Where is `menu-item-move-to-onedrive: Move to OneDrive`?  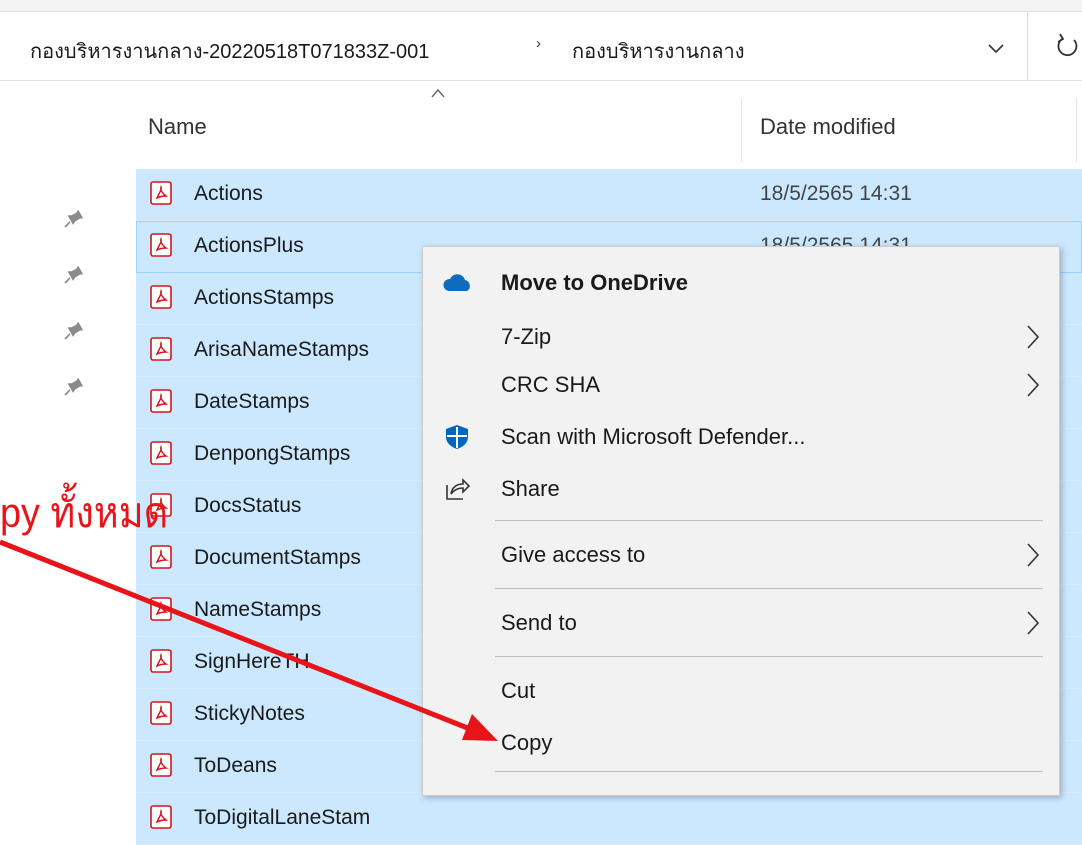 menu-item-move-to-onedrive: Move to OneDrive is located at coordinates (741, 283).